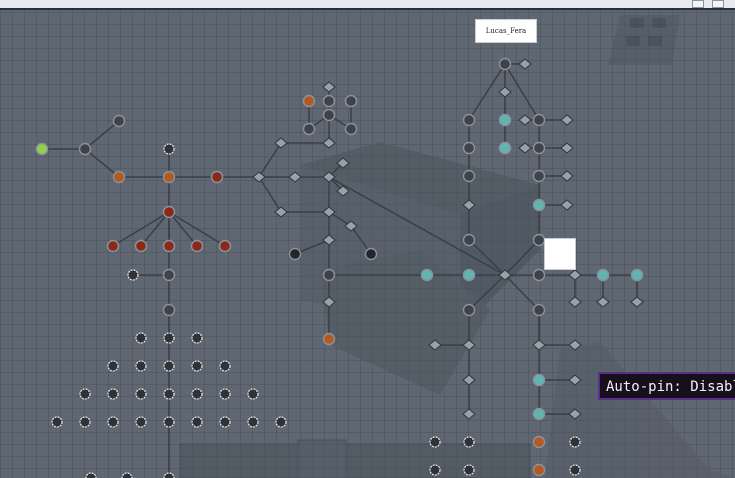  I want to click on skill-node-a1, so click(42, 149).